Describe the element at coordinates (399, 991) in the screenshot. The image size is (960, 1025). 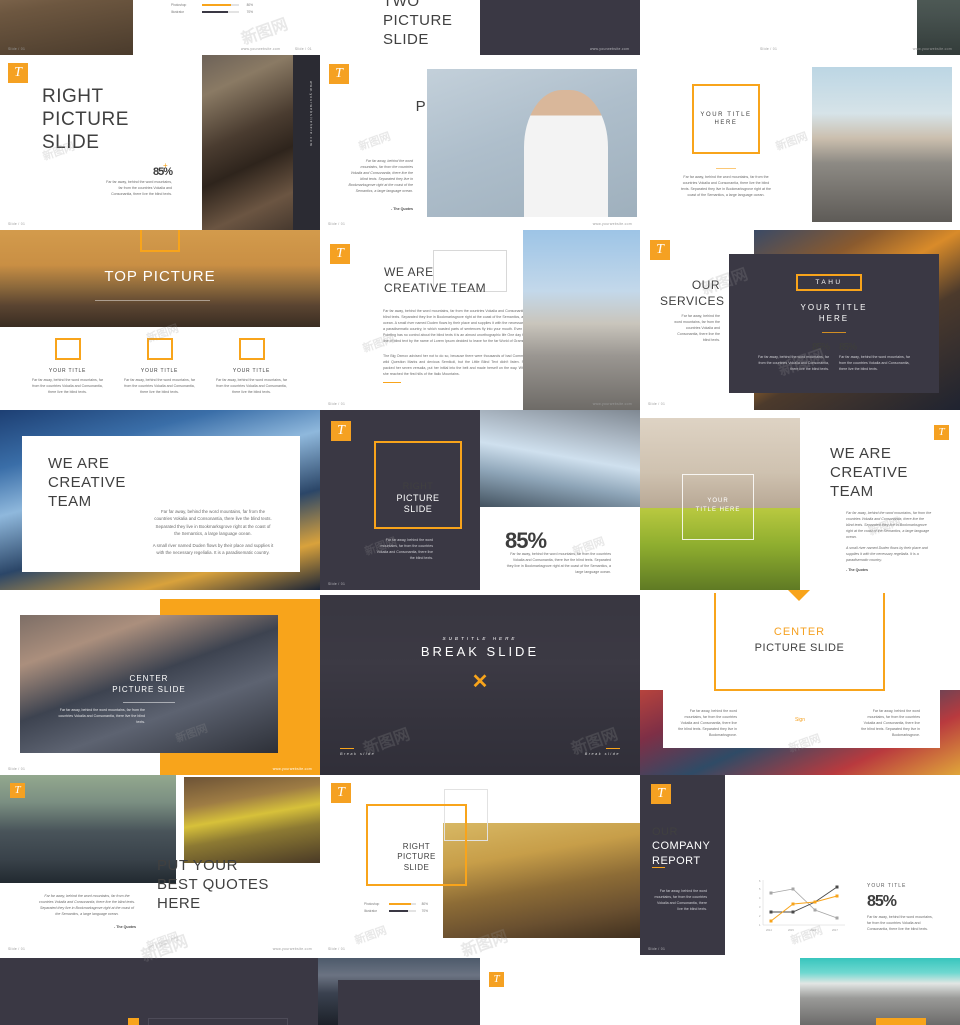
I see `slide-skyline-partial-bottom` at that location.